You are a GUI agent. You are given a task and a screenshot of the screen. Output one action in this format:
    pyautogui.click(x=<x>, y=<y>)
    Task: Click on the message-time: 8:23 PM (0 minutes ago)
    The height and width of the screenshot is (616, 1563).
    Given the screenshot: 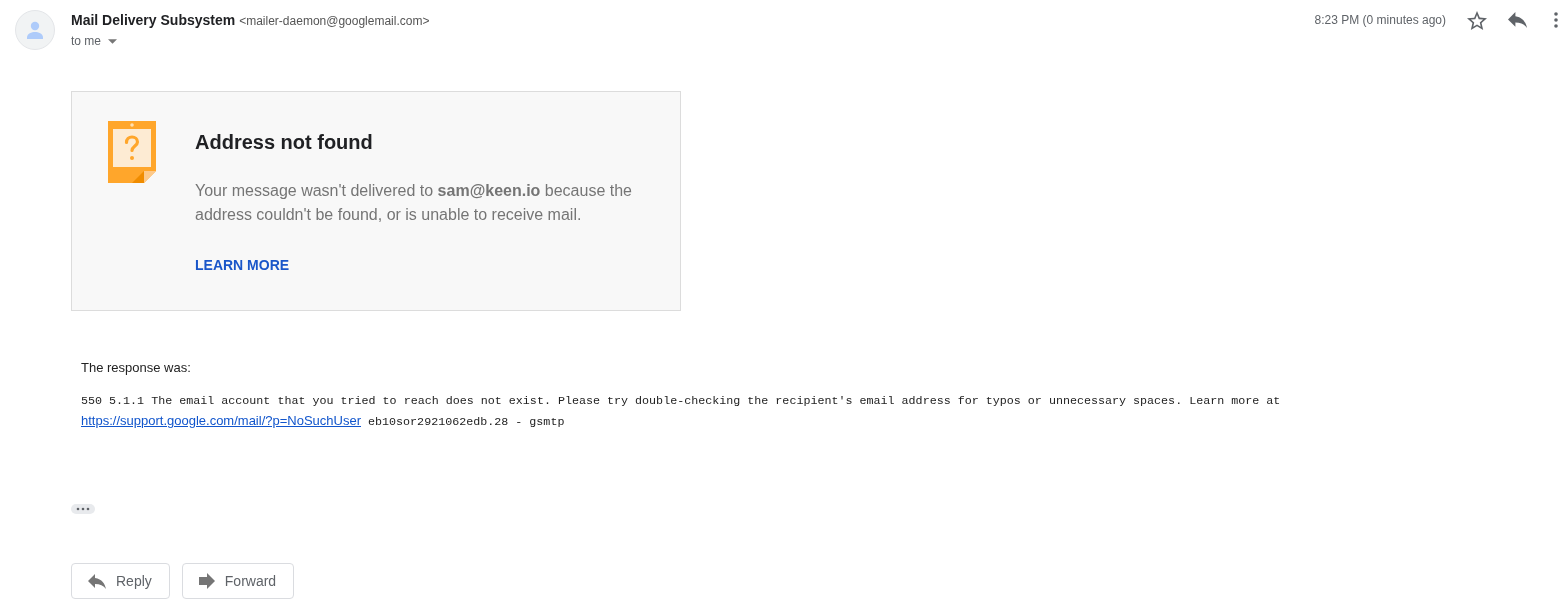 What is the action you would take?
    pyautogui.click(x=1380, y=20)
    